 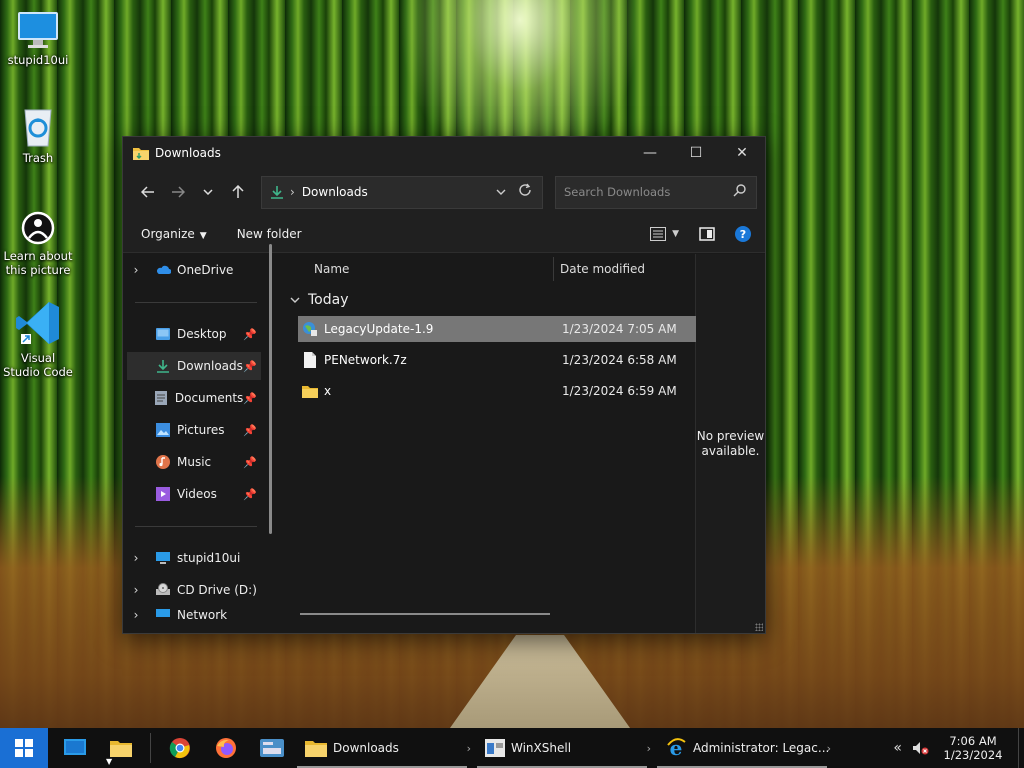 What do you see at coordinates (379, 329) in the screenshot?
I see `file-name: LegacyUpdate-1.9` at bounding box center [379, 329].